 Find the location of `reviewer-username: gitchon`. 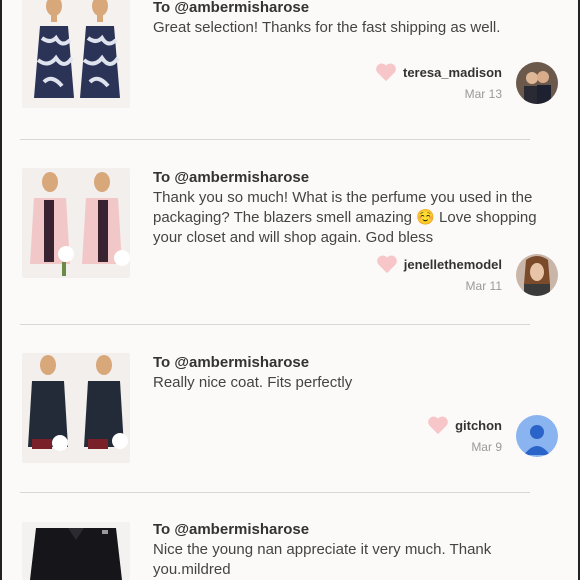

reviewer-username: gitchon is located at coordinates (478, 425).